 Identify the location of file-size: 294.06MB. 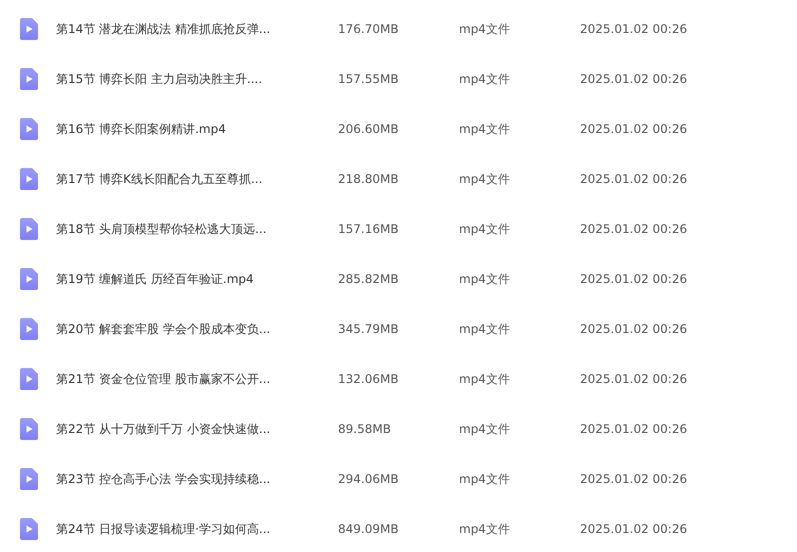
(369, 479).